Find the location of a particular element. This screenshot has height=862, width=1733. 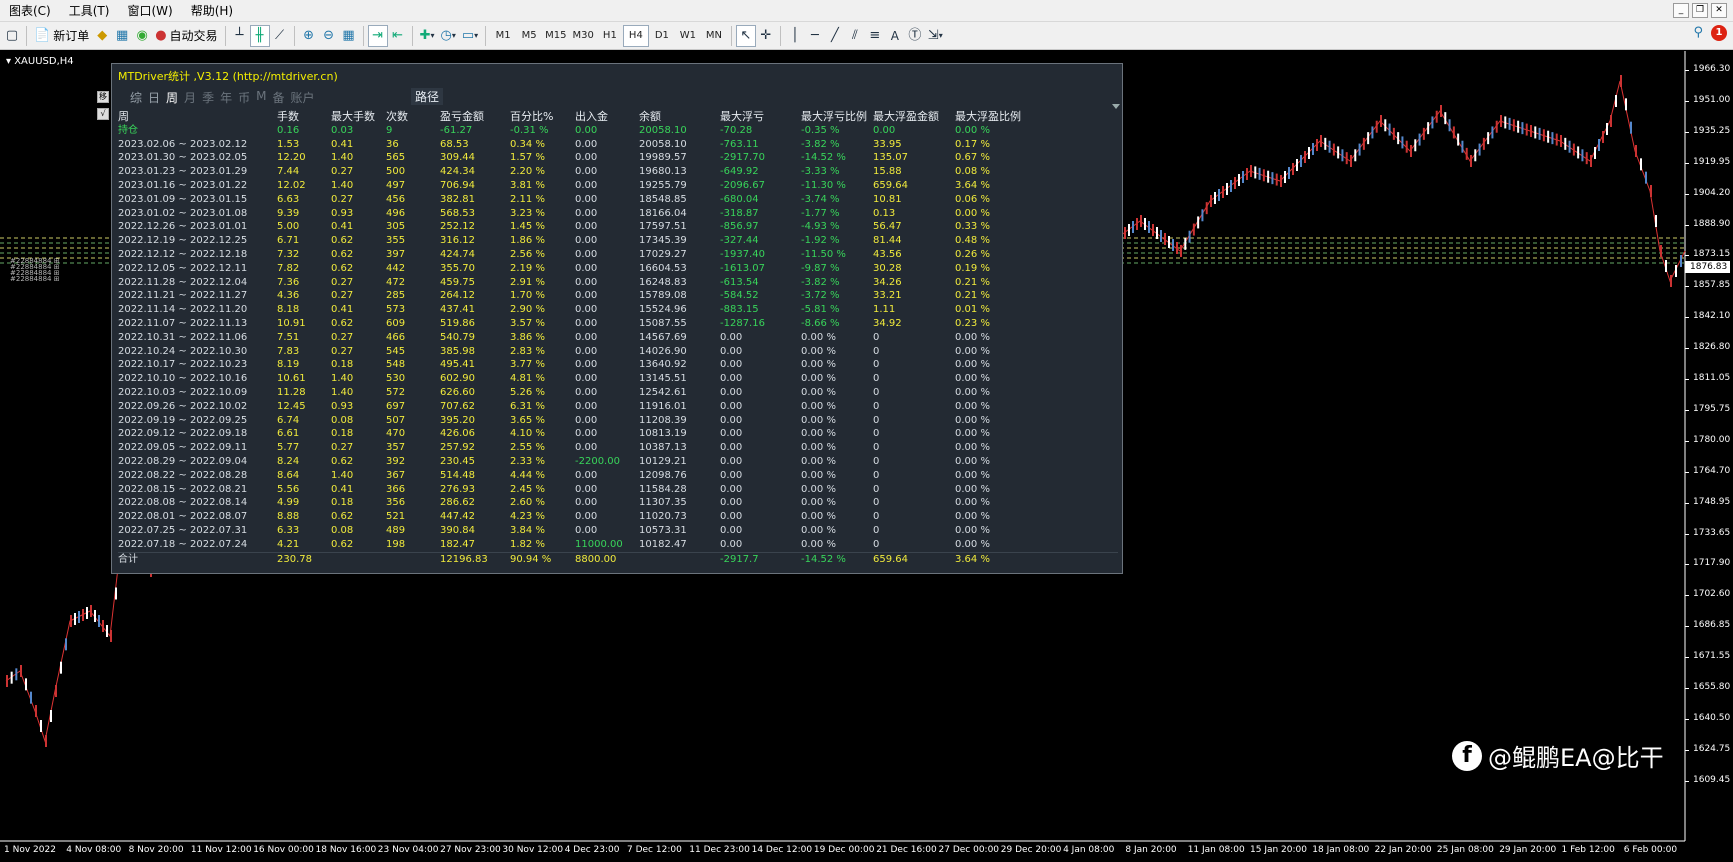

crosshair-icon: ✛ is located at coordinates (766, 36).